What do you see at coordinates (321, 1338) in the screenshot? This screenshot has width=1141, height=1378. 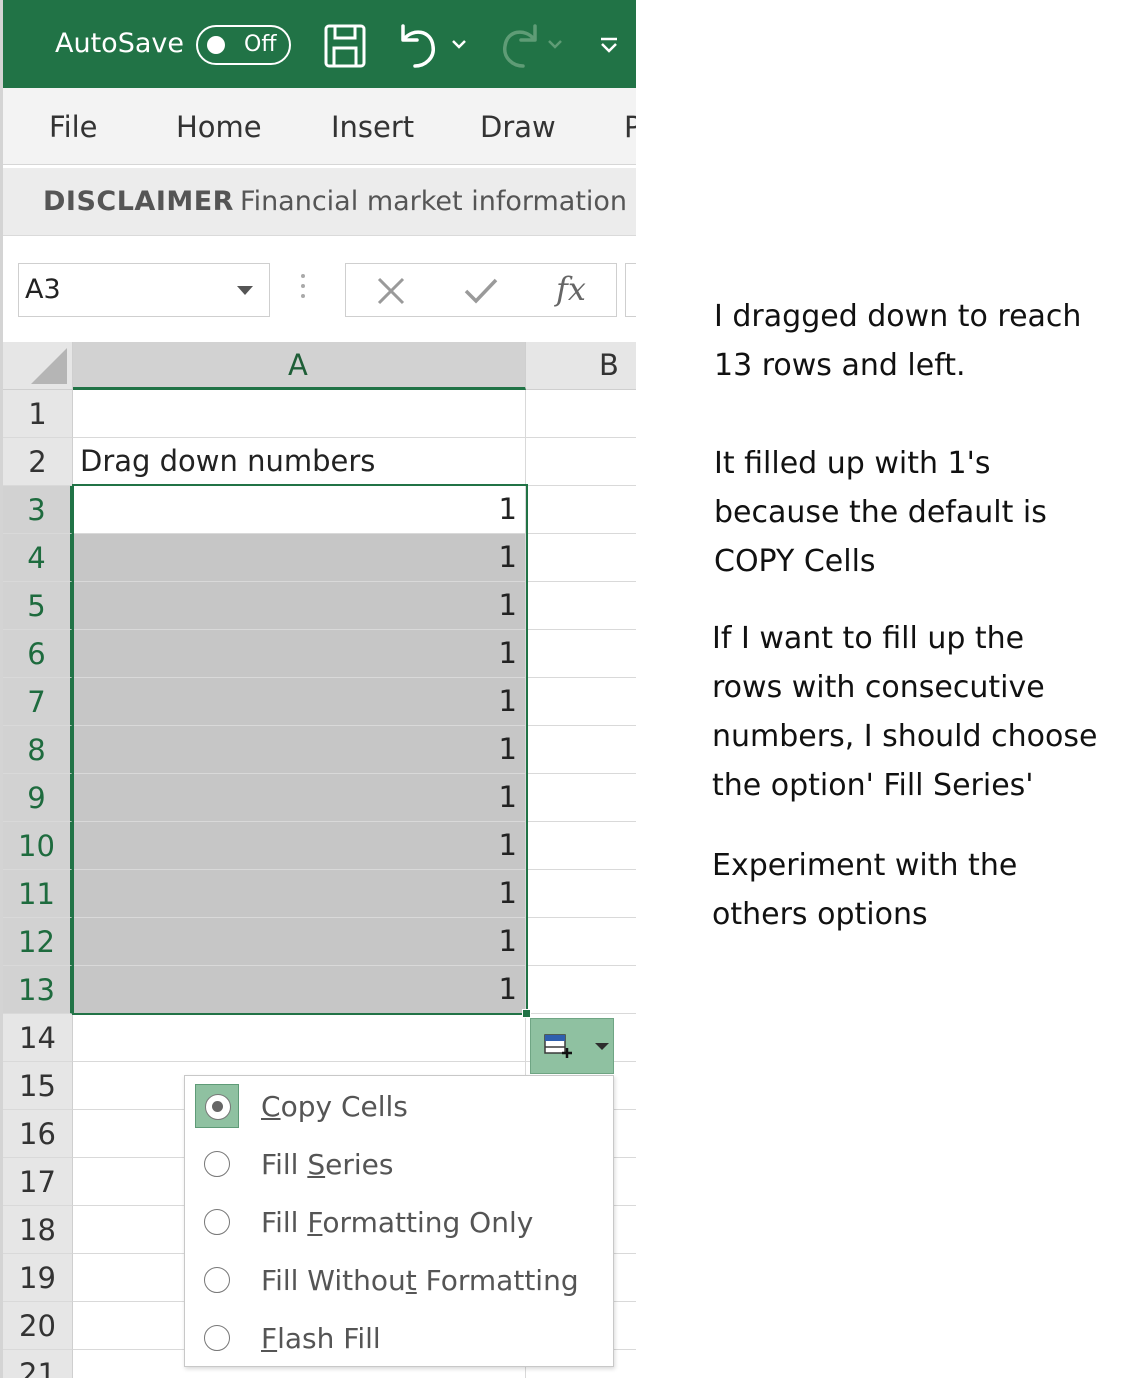 I see `autofill-option-label: Flash Fill` at bounding box center [321, 1338].